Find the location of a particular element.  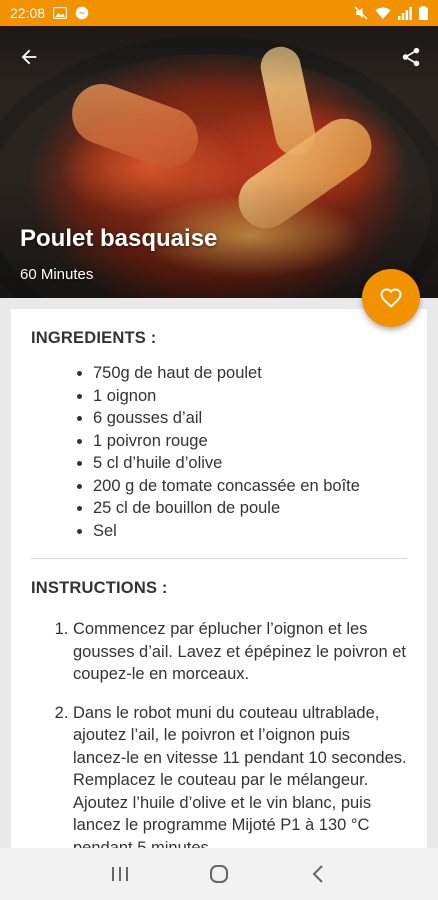

ingredient-item: 750g de haut de poulet is located at coordinates (250, 373).